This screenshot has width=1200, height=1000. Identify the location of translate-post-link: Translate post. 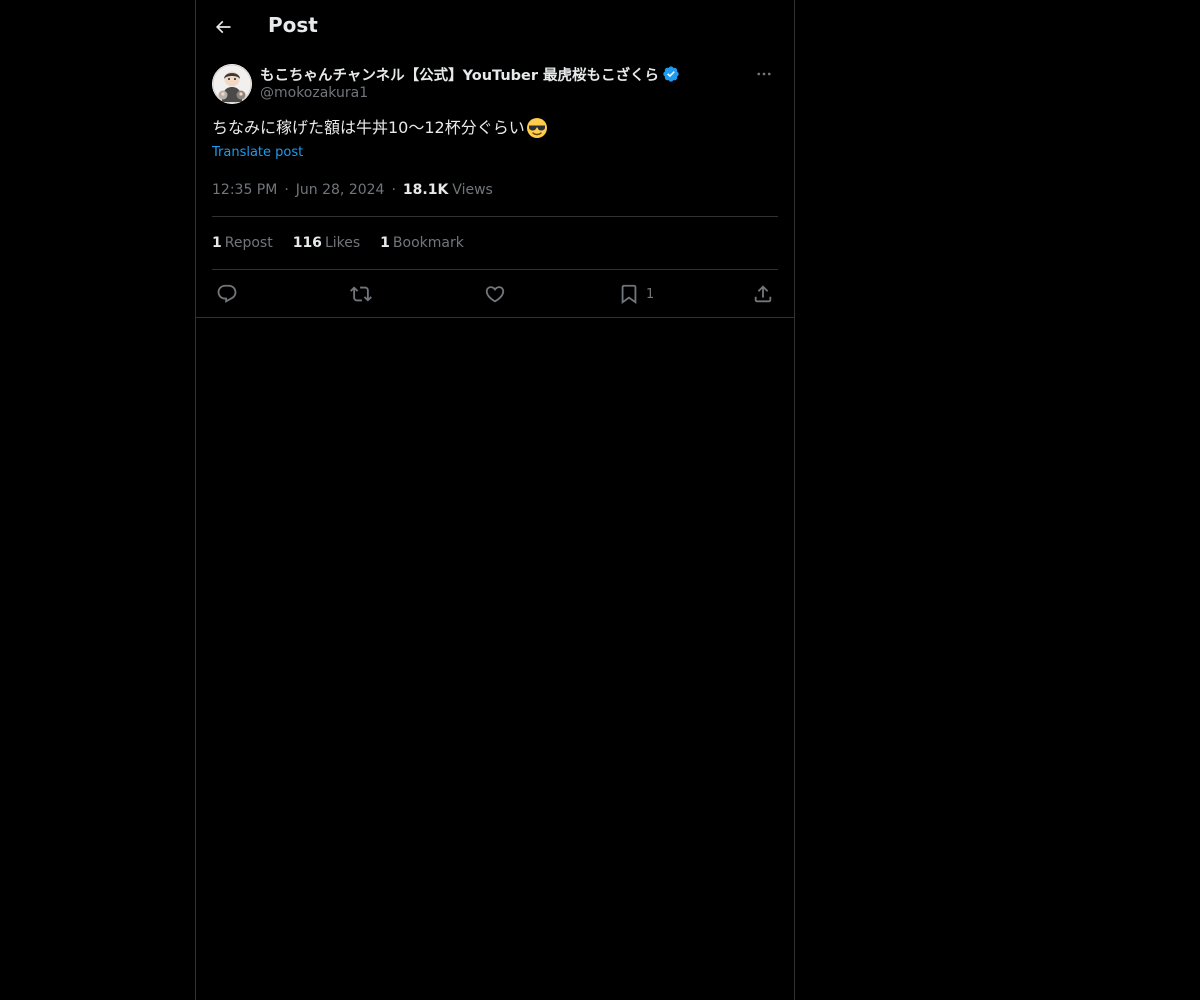
(257, 152).